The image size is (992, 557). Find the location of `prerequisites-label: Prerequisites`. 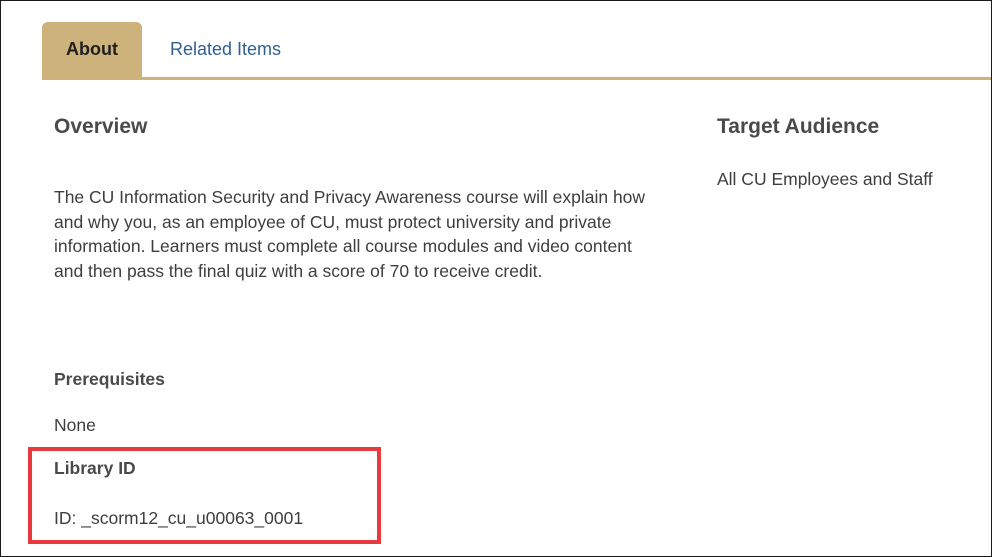

prerequisites-label: Prerequisites is located at coordinates (109, 379).